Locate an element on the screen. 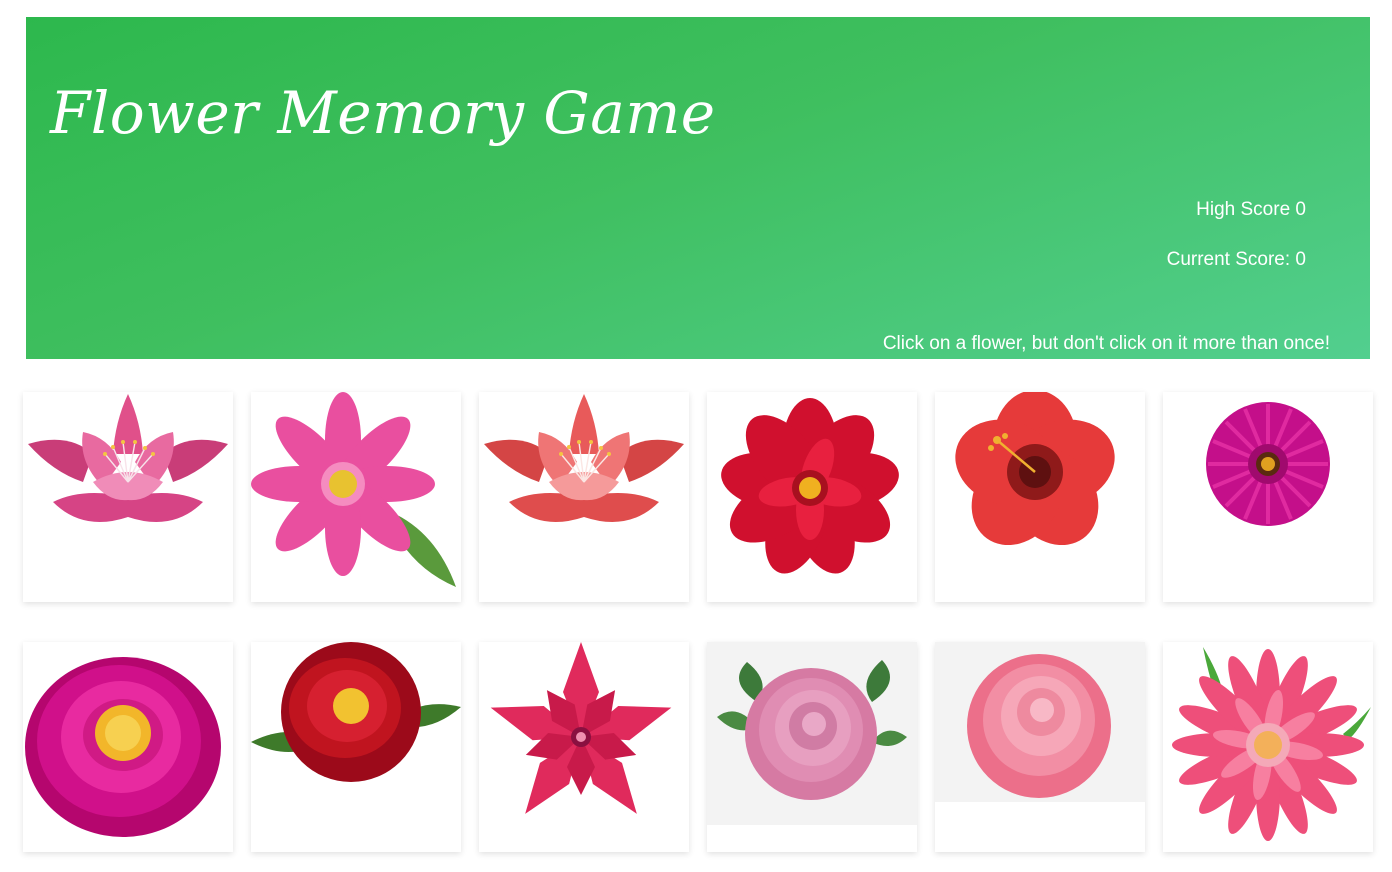 This screenshot has height=872, width=1392. scoreboard: High Score 0 Current Score: 0 is located at coordinates (1236, 235).